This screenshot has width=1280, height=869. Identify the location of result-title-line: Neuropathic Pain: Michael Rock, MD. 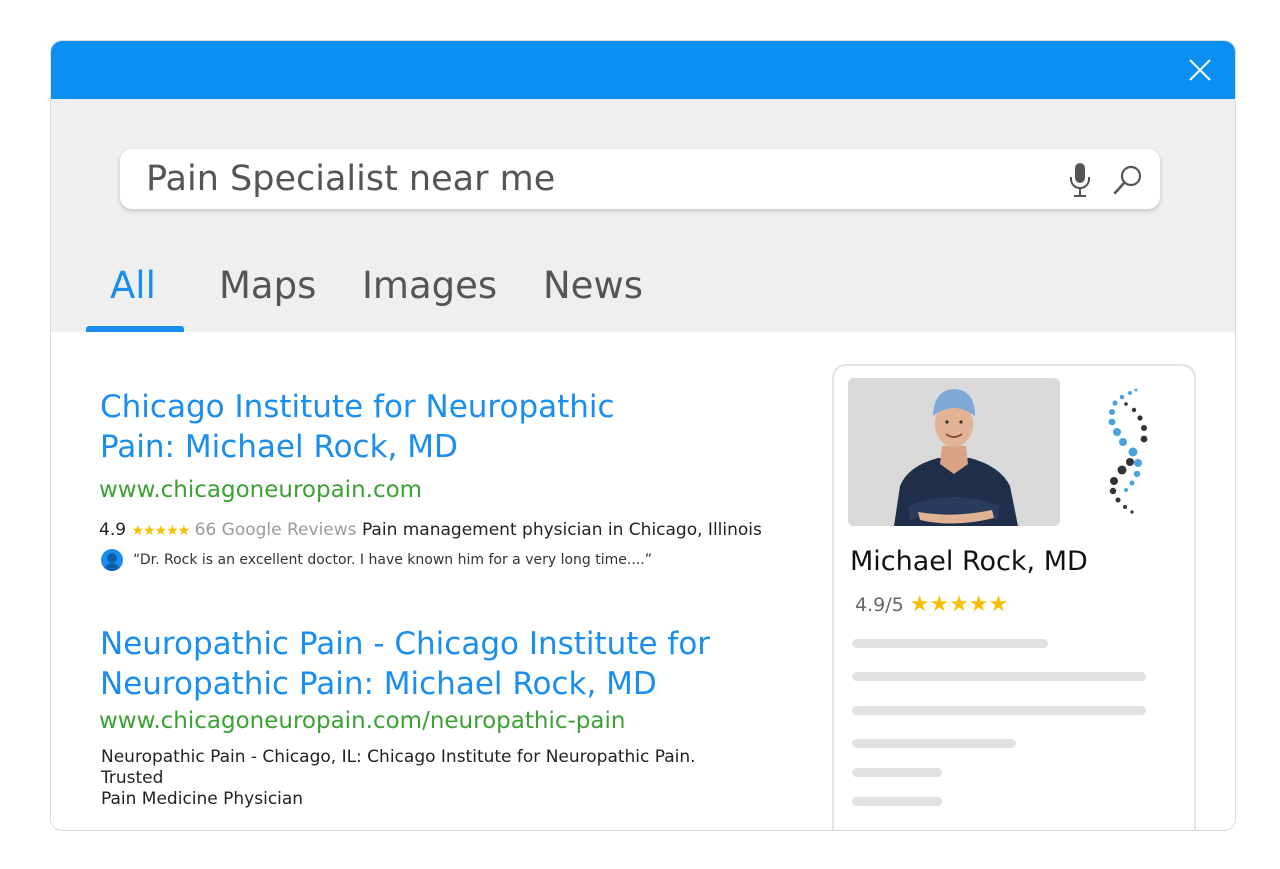
(378, 684).